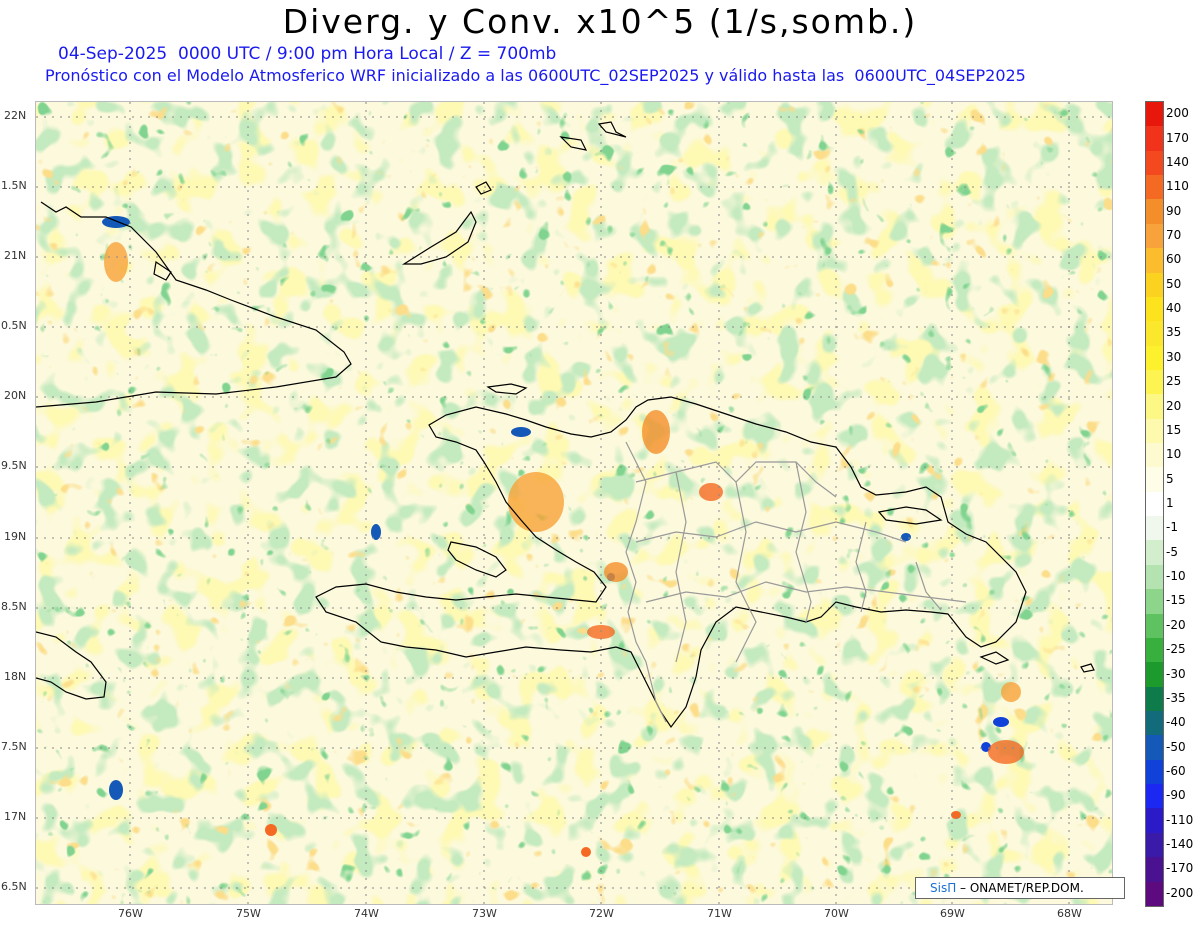 The image size is (1200, 927). What do you see at coordinates (1172, 527) in the screenshot?
I see `colorbar-tick-label: -1` at bounding box center [1172, 527].